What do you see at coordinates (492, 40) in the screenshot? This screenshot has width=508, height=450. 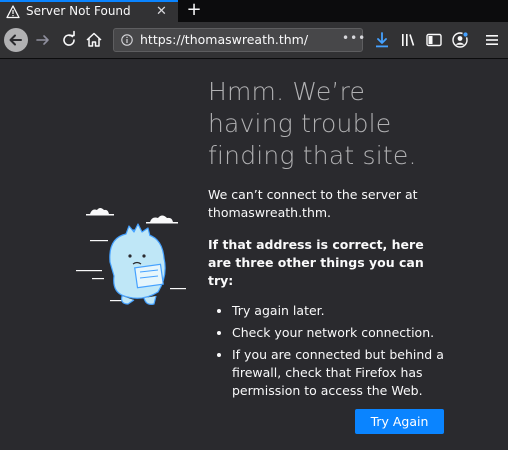 I see `menu-icon` at bounding box center [492, 40].